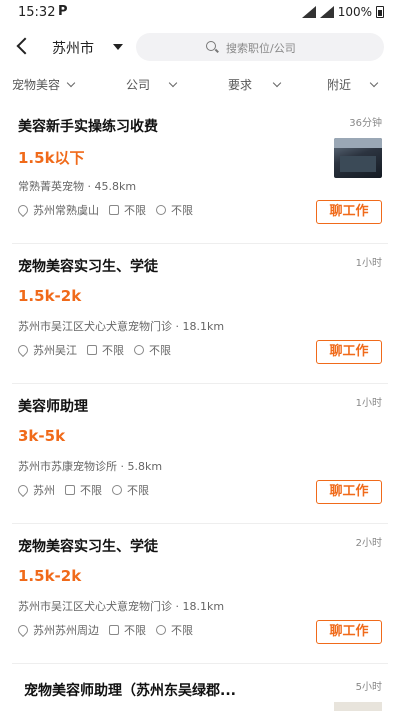 This screenshot has width=400, height=711. Describe the element at coordinates (53, 407) in the screenshot. I see `job-title: 美容师助理` at that location.